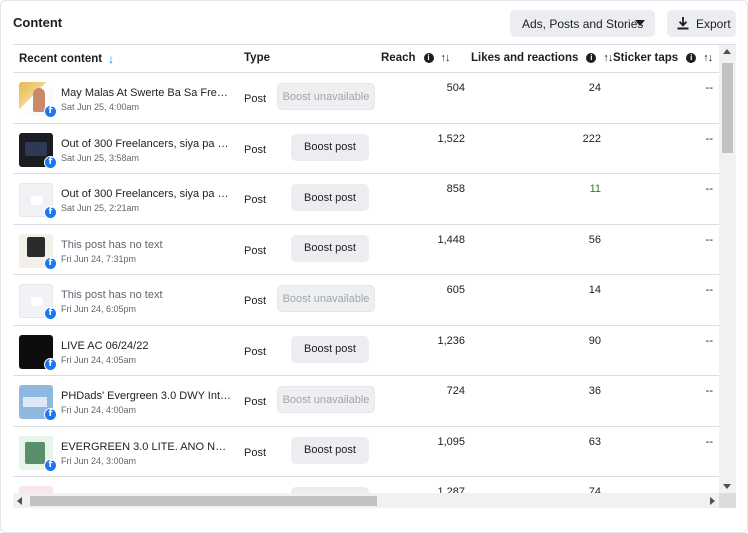 This screenshot has height=533, width=748. I want to click on col-type: Type, so click(257, 58).